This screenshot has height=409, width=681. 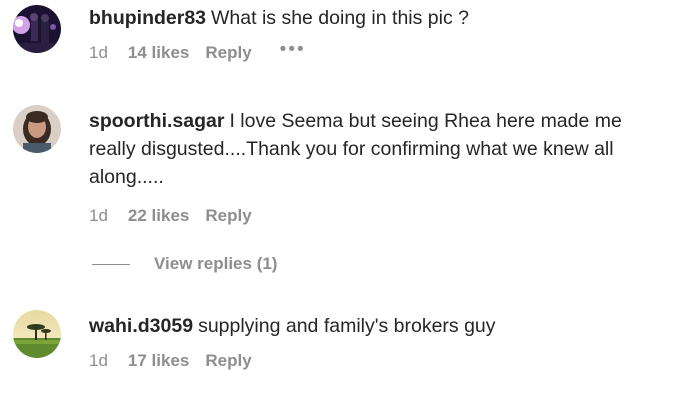 What do you see at coordinates (158, 53) in the screenshot?
I see `likes-count: 14 likes` at bounding box center [158, 53].